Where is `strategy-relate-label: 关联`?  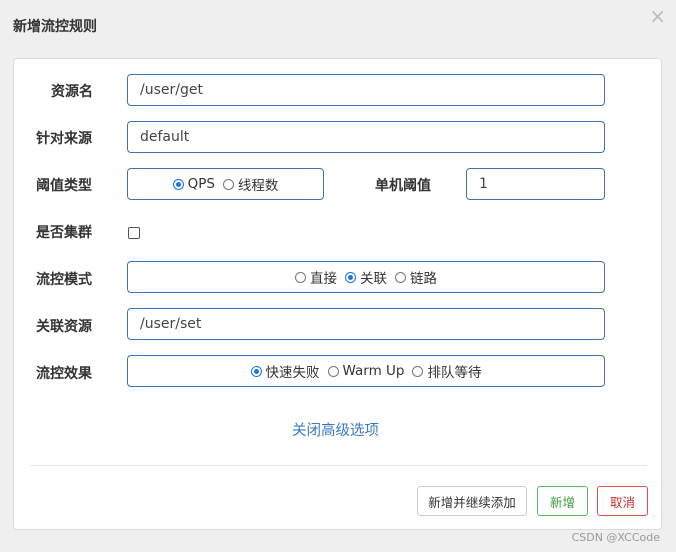 strategy-relate-label: 关联 is located at coordinates (373, 279).